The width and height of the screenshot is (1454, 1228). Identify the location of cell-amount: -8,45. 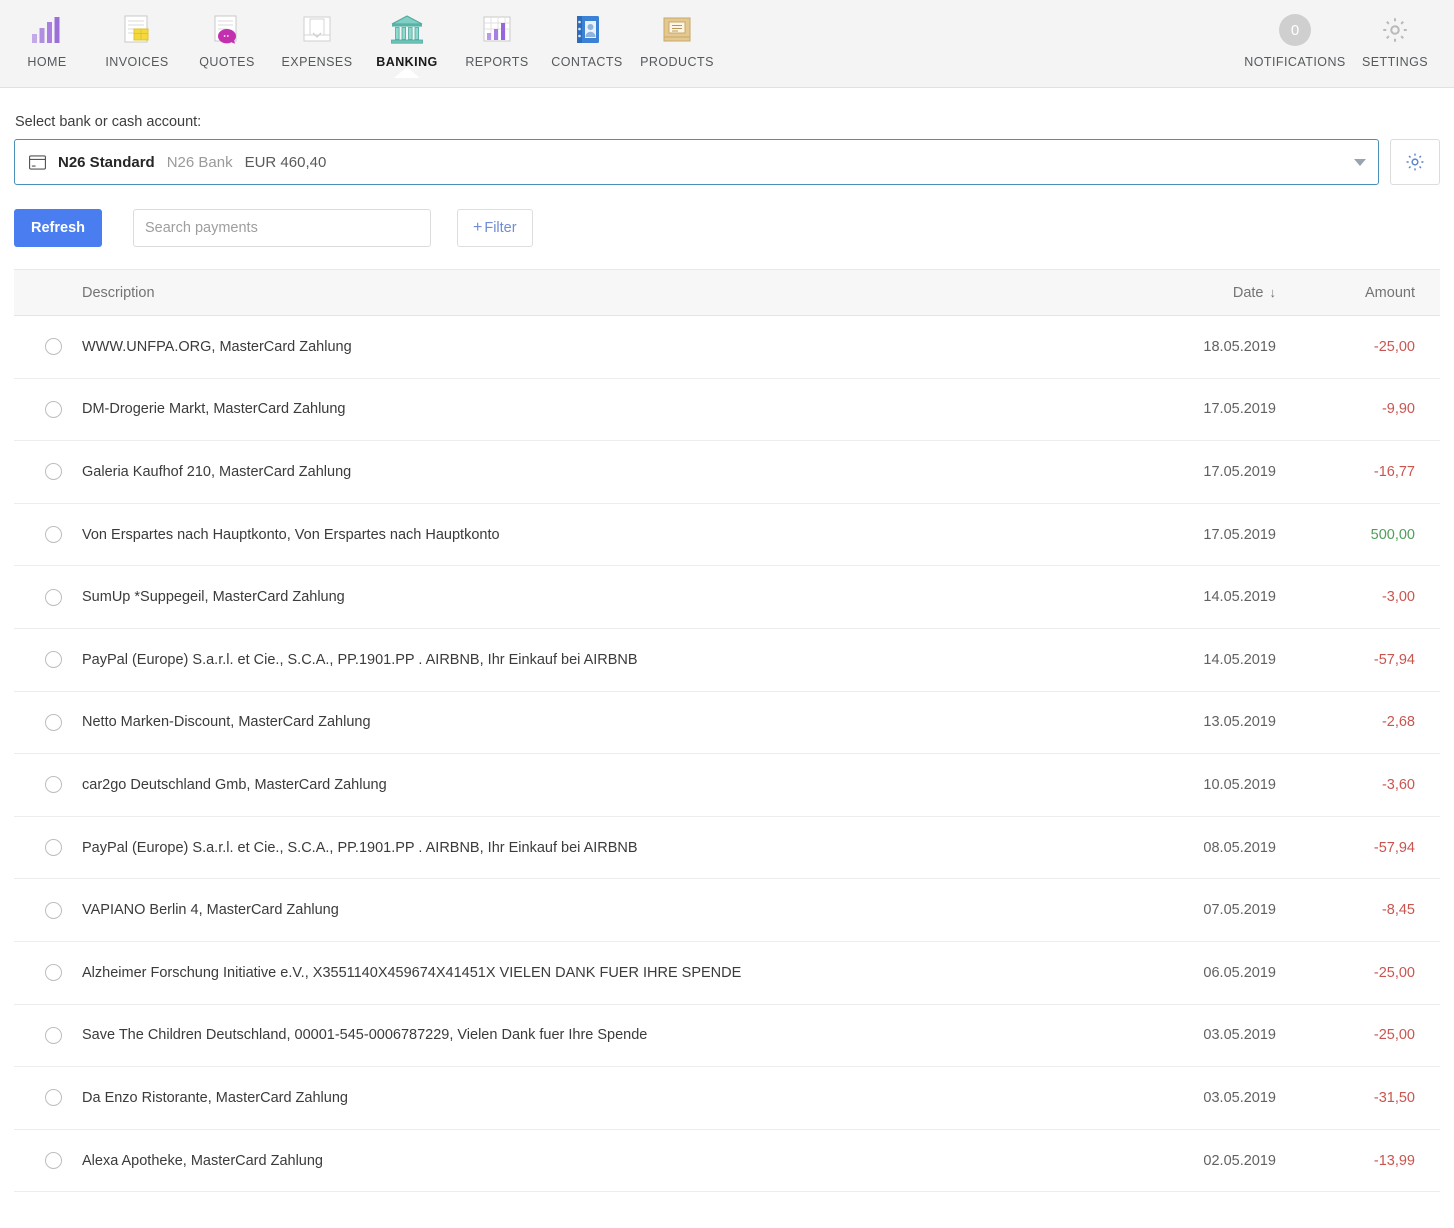
(1398, 910).